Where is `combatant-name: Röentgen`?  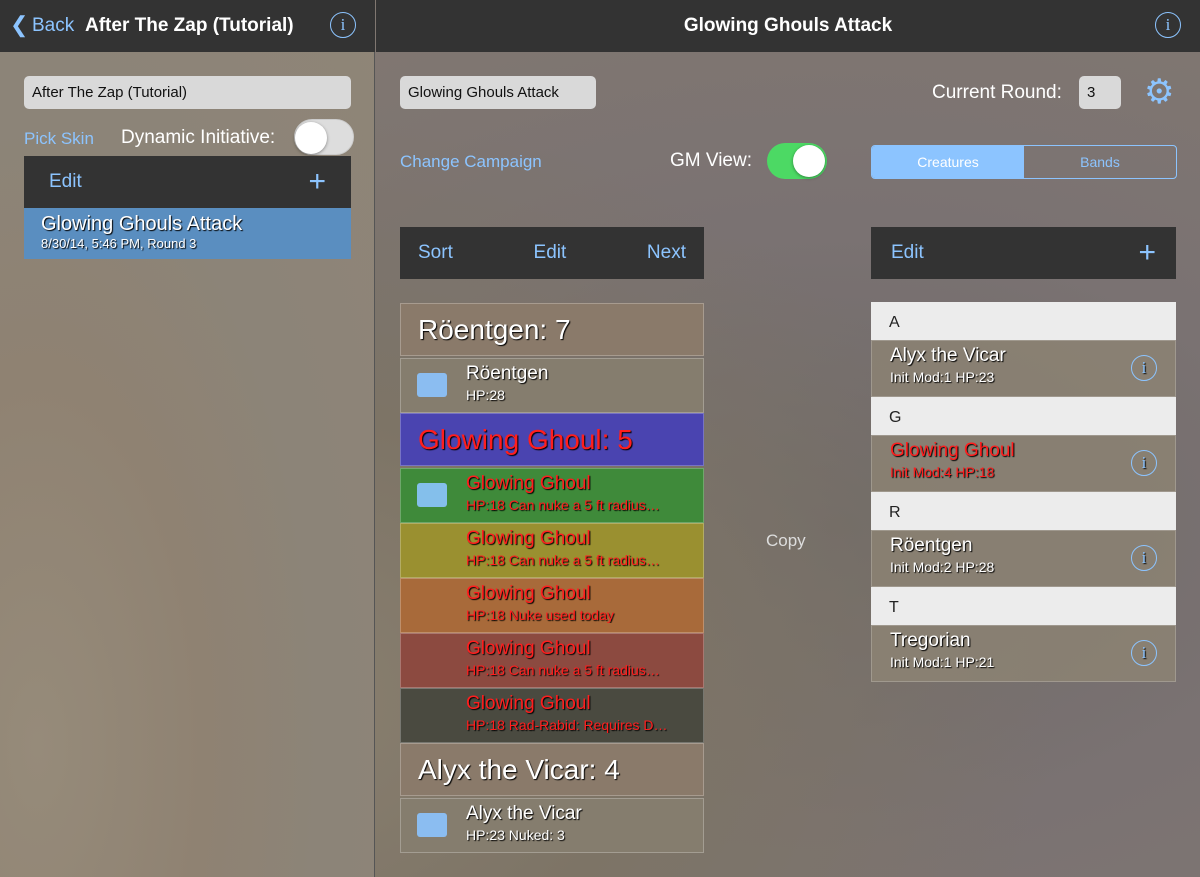 combatant-name: Röentgen is located at coordinates (507, 373).